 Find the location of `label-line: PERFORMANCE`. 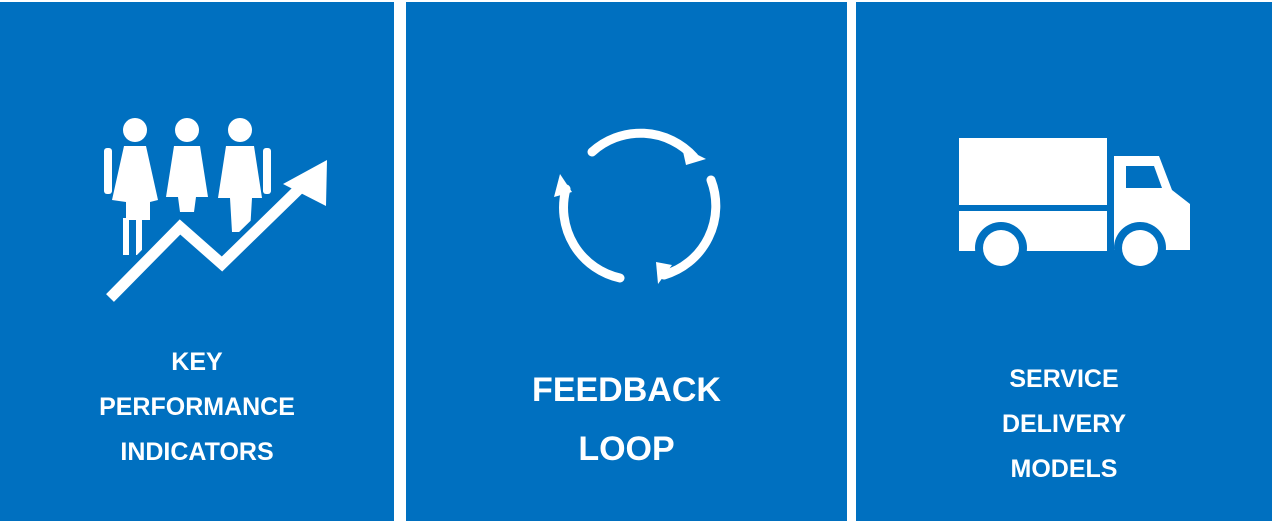

label-line: PERFORMANCE is located at coordinates (197, 407).